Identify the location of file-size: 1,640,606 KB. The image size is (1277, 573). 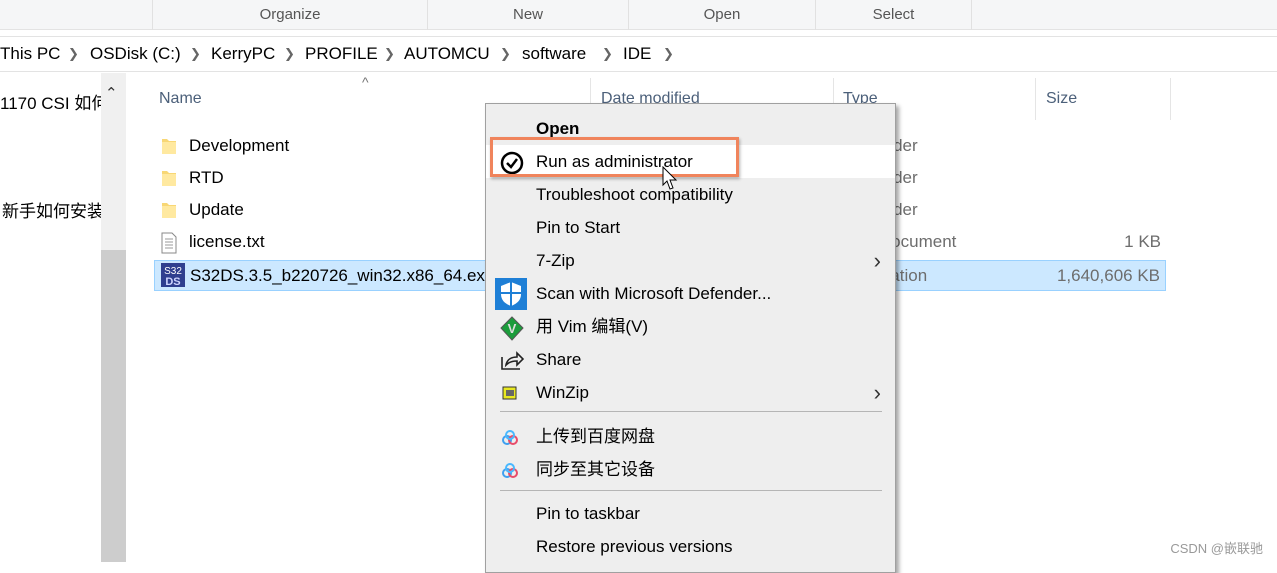
(1108, 275).